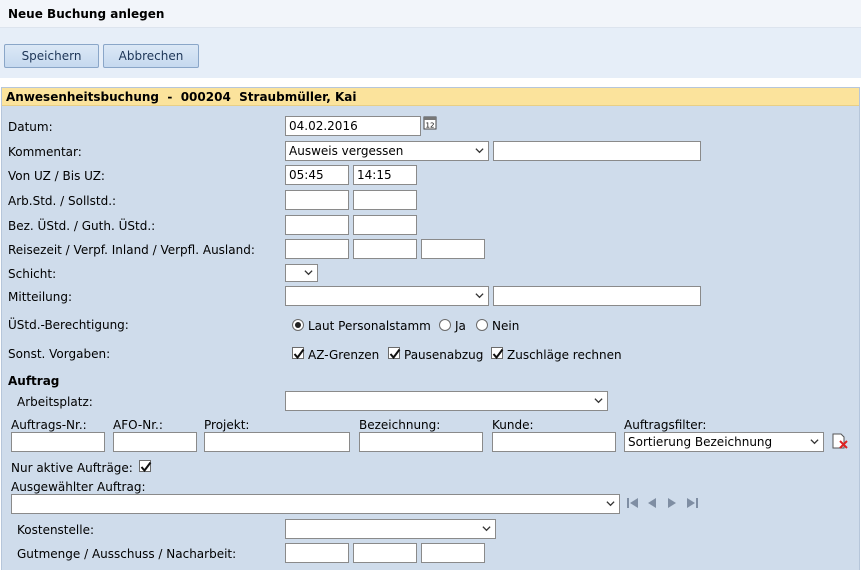 The image size is (861, 570). Describe the element at coordinates (82, 226) in the screenshot. I see `bez-guth-label: Bez. ÜStd. / Guth. ÜStd.:` at that location.